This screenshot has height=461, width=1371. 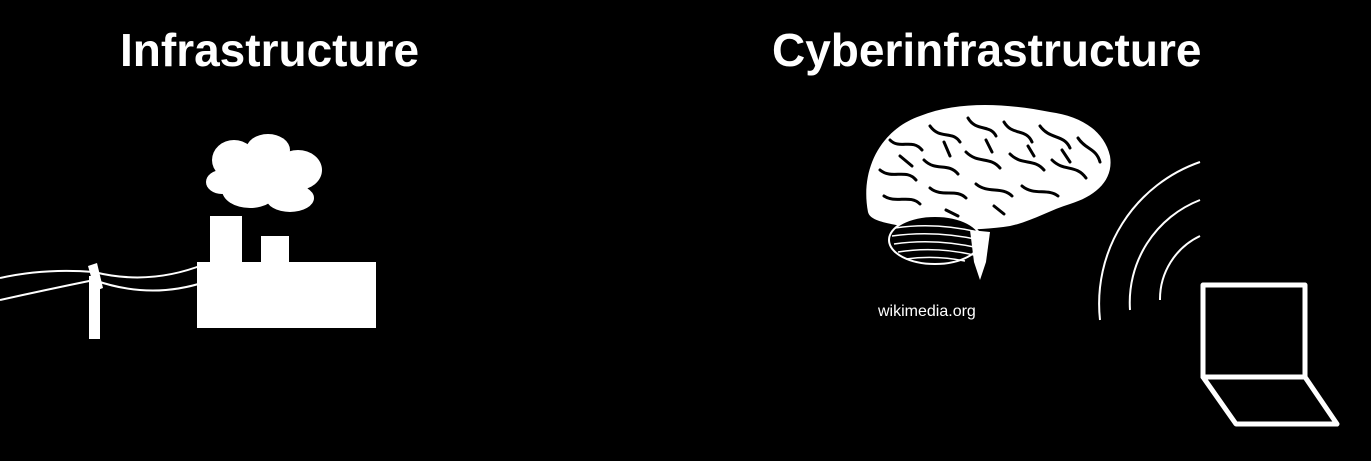 What do you see at coordinates (1149, 241) in the screenshot?
I see `wireless-signal-icon` at bounding box center [1149, 241].